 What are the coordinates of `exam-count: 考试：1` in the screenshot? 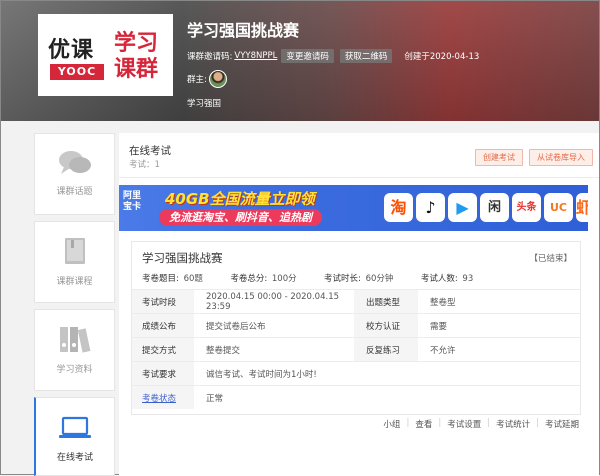 It's located at (144, 165).